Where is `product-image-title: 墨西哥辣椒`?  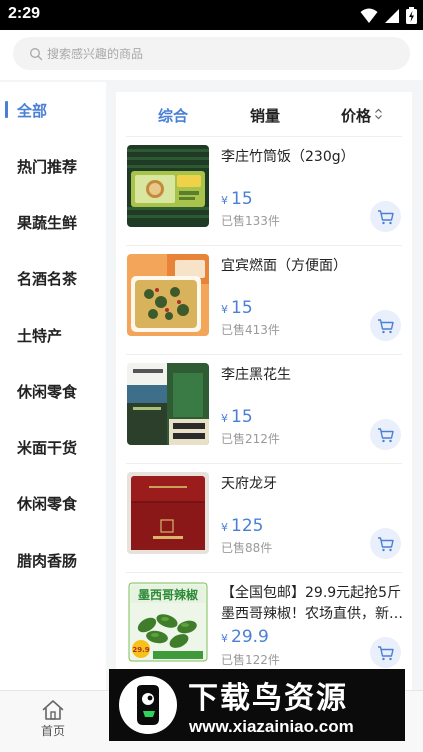
product-image-title: 墨西哥辣椒 is located at coordinates (168, 594).